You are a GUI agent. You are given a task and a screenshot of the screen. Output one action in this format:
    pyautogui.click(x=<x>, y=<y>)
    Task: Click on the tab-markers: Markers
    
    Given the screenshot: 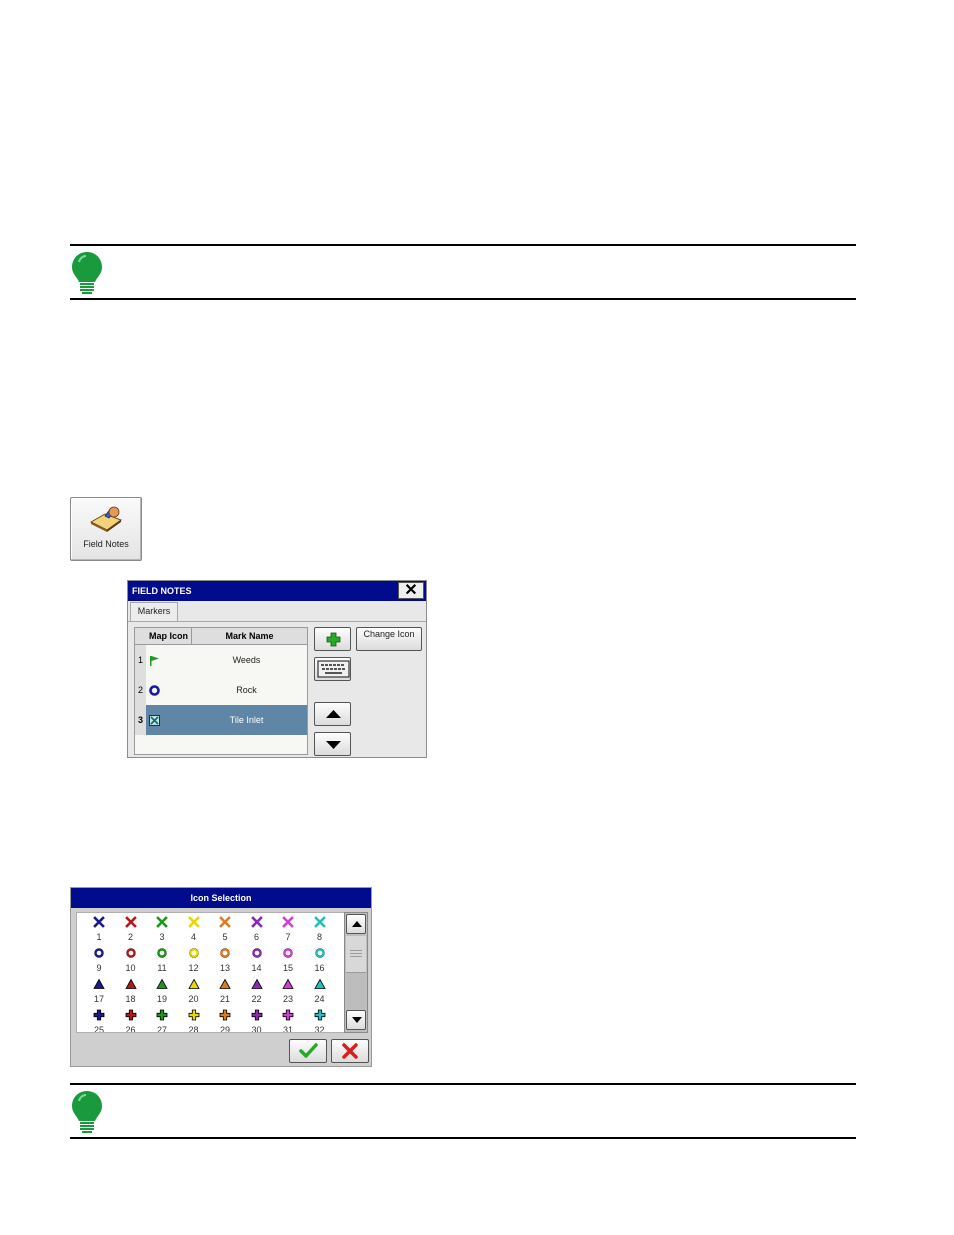 What is the action you would take?
    pyautogui.click(x=154, y=611)
    